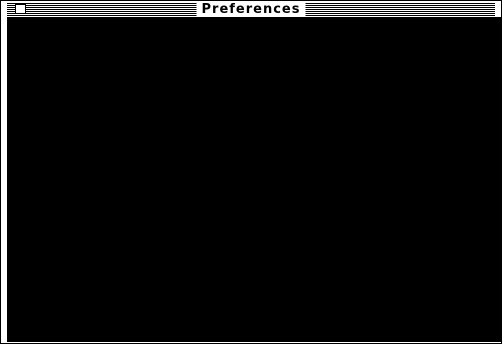 This screenshot has width=502, height=344. I want to click on title-bar: Preferences, so click(251, 9).